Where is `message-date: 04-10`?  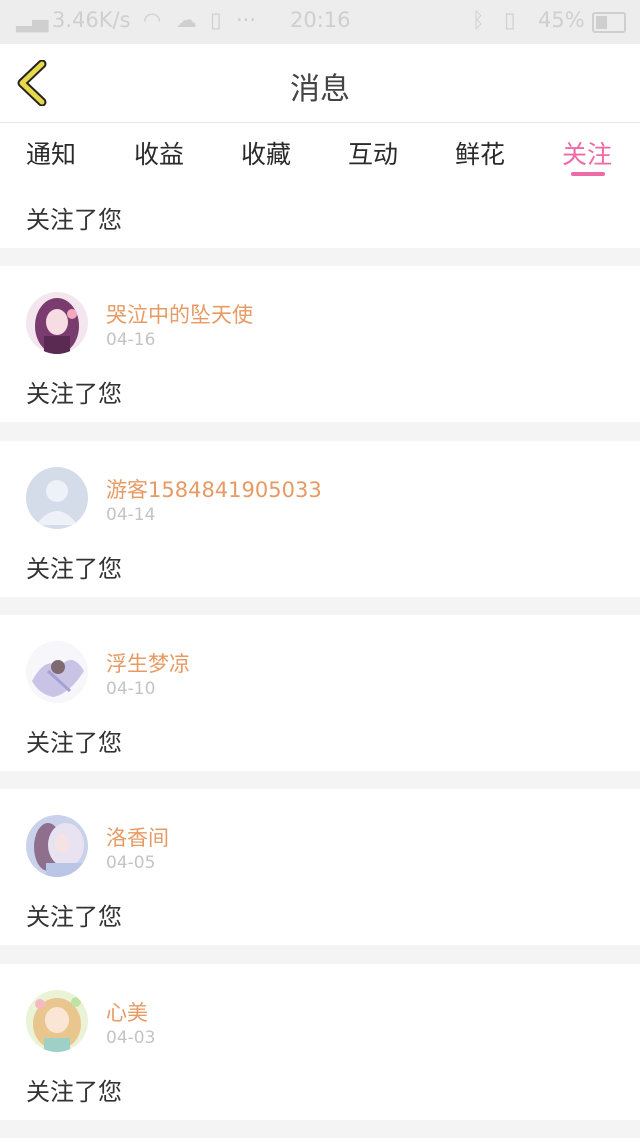
message-date: 04-10 is located at coordinates (131, 689).